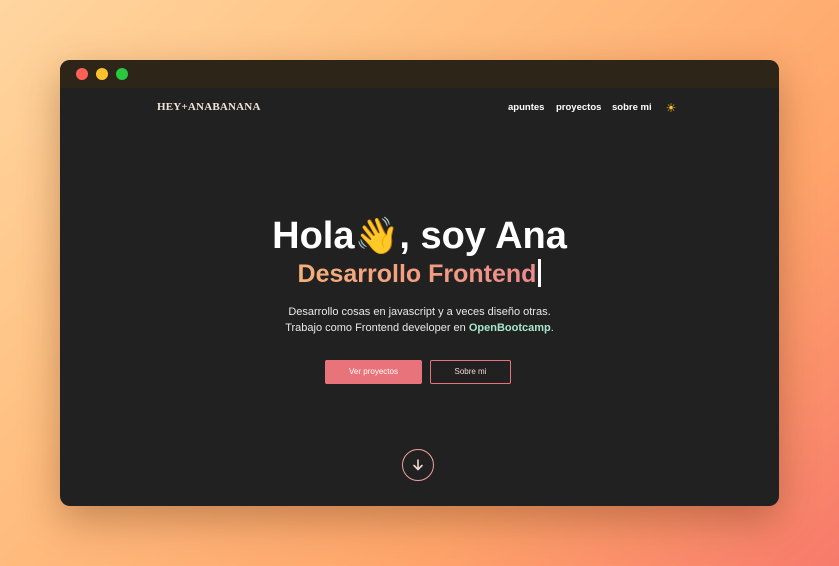  I want to click on hero-description-text: Trabajo como Frontend developer en, so click(377, 328).